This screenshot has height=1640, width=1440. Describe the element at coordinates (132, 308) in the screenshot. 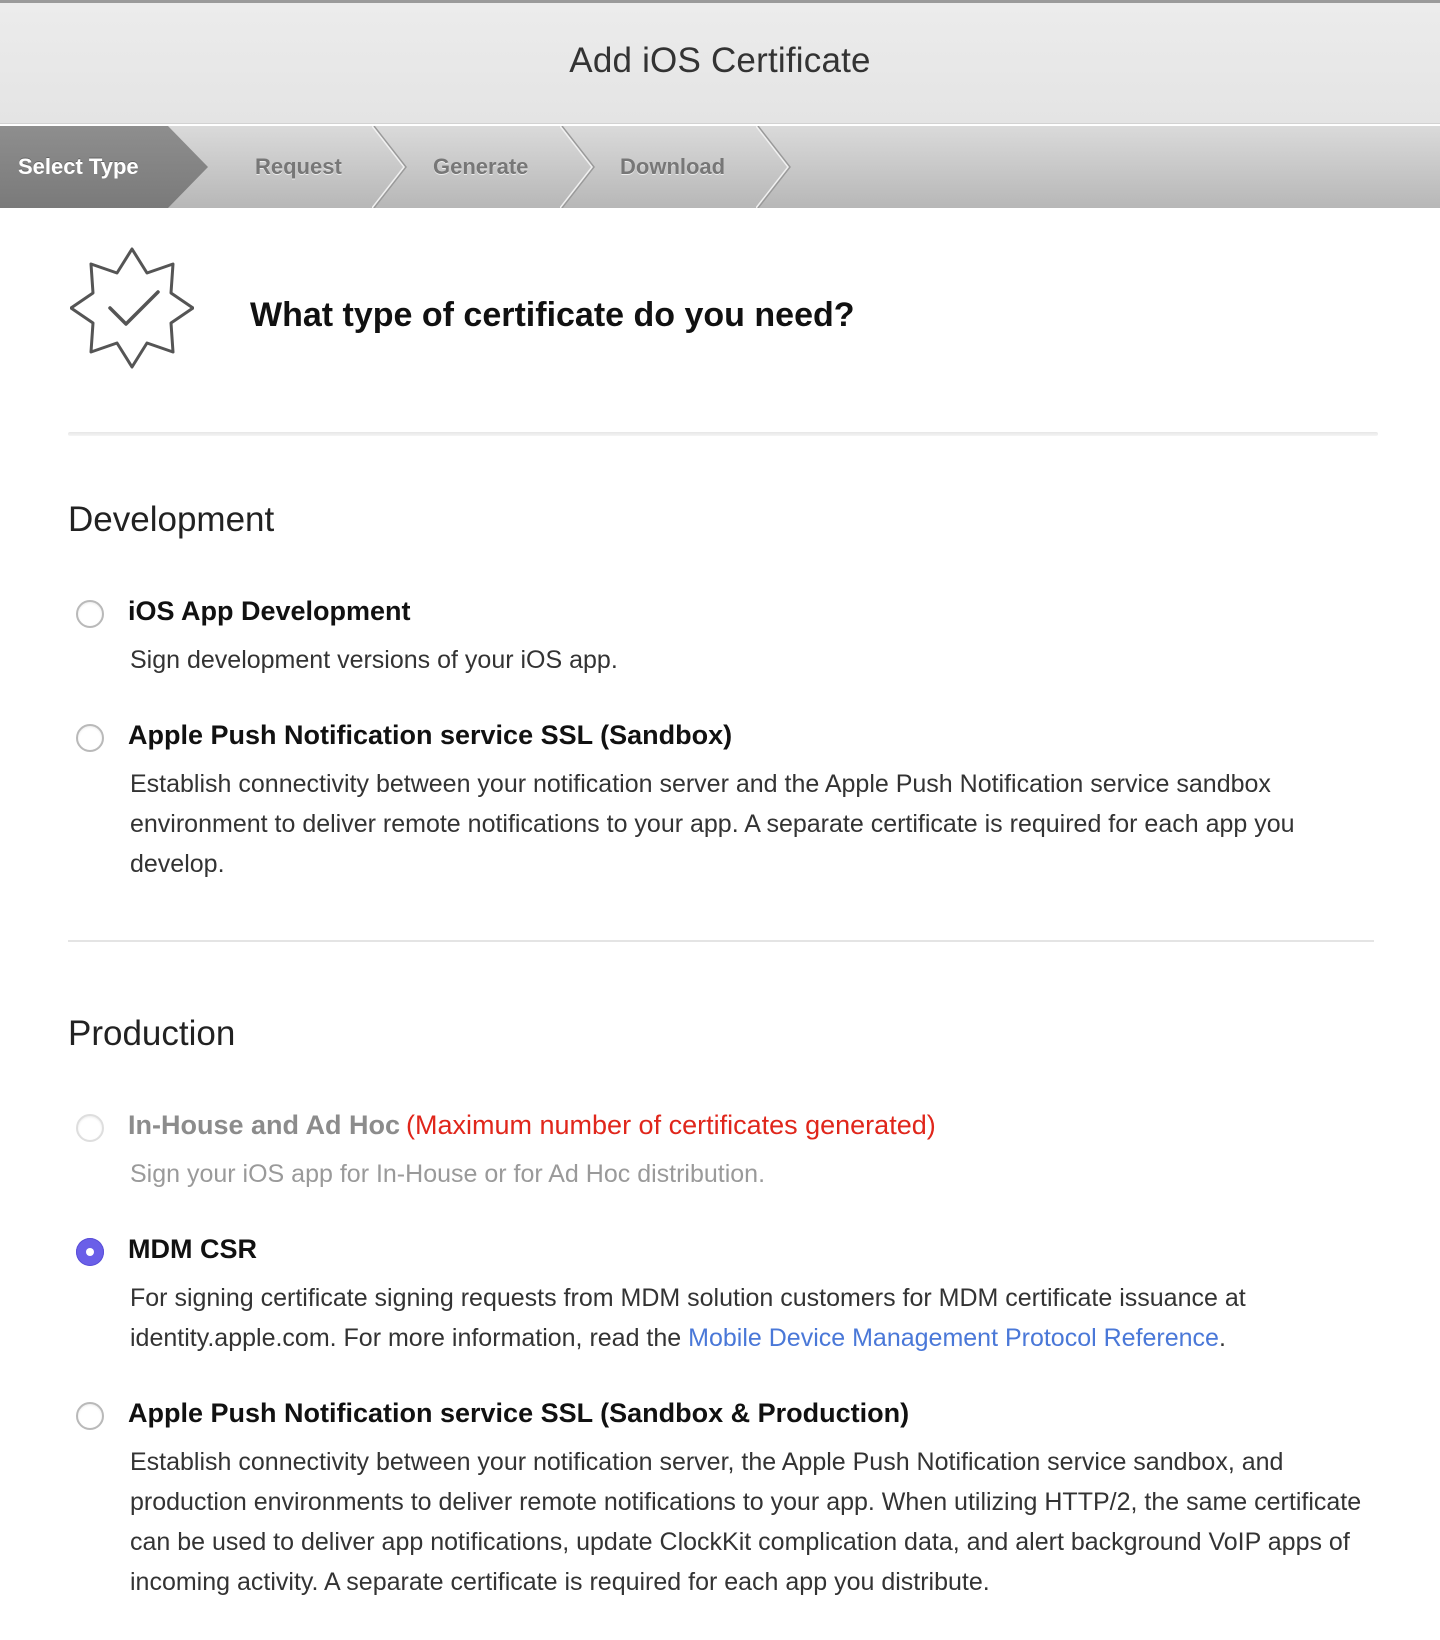

I see `certificate-badge-icon` at that location.